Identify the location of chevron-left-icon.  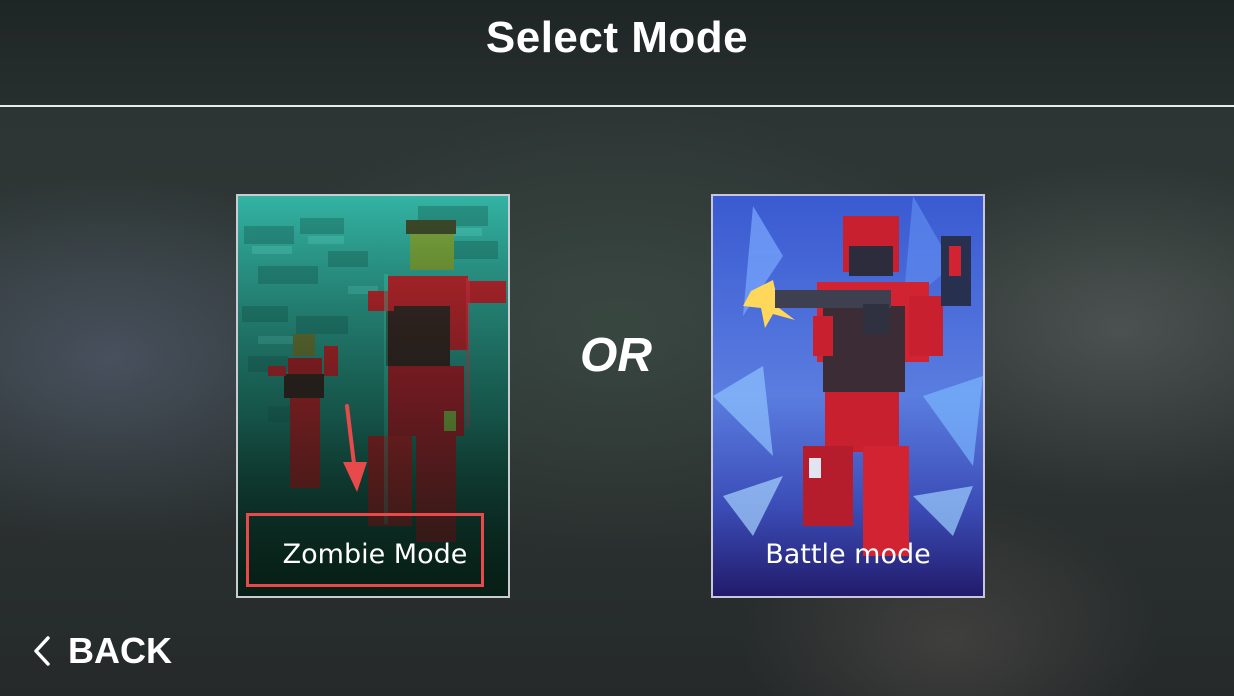
(42, 651).